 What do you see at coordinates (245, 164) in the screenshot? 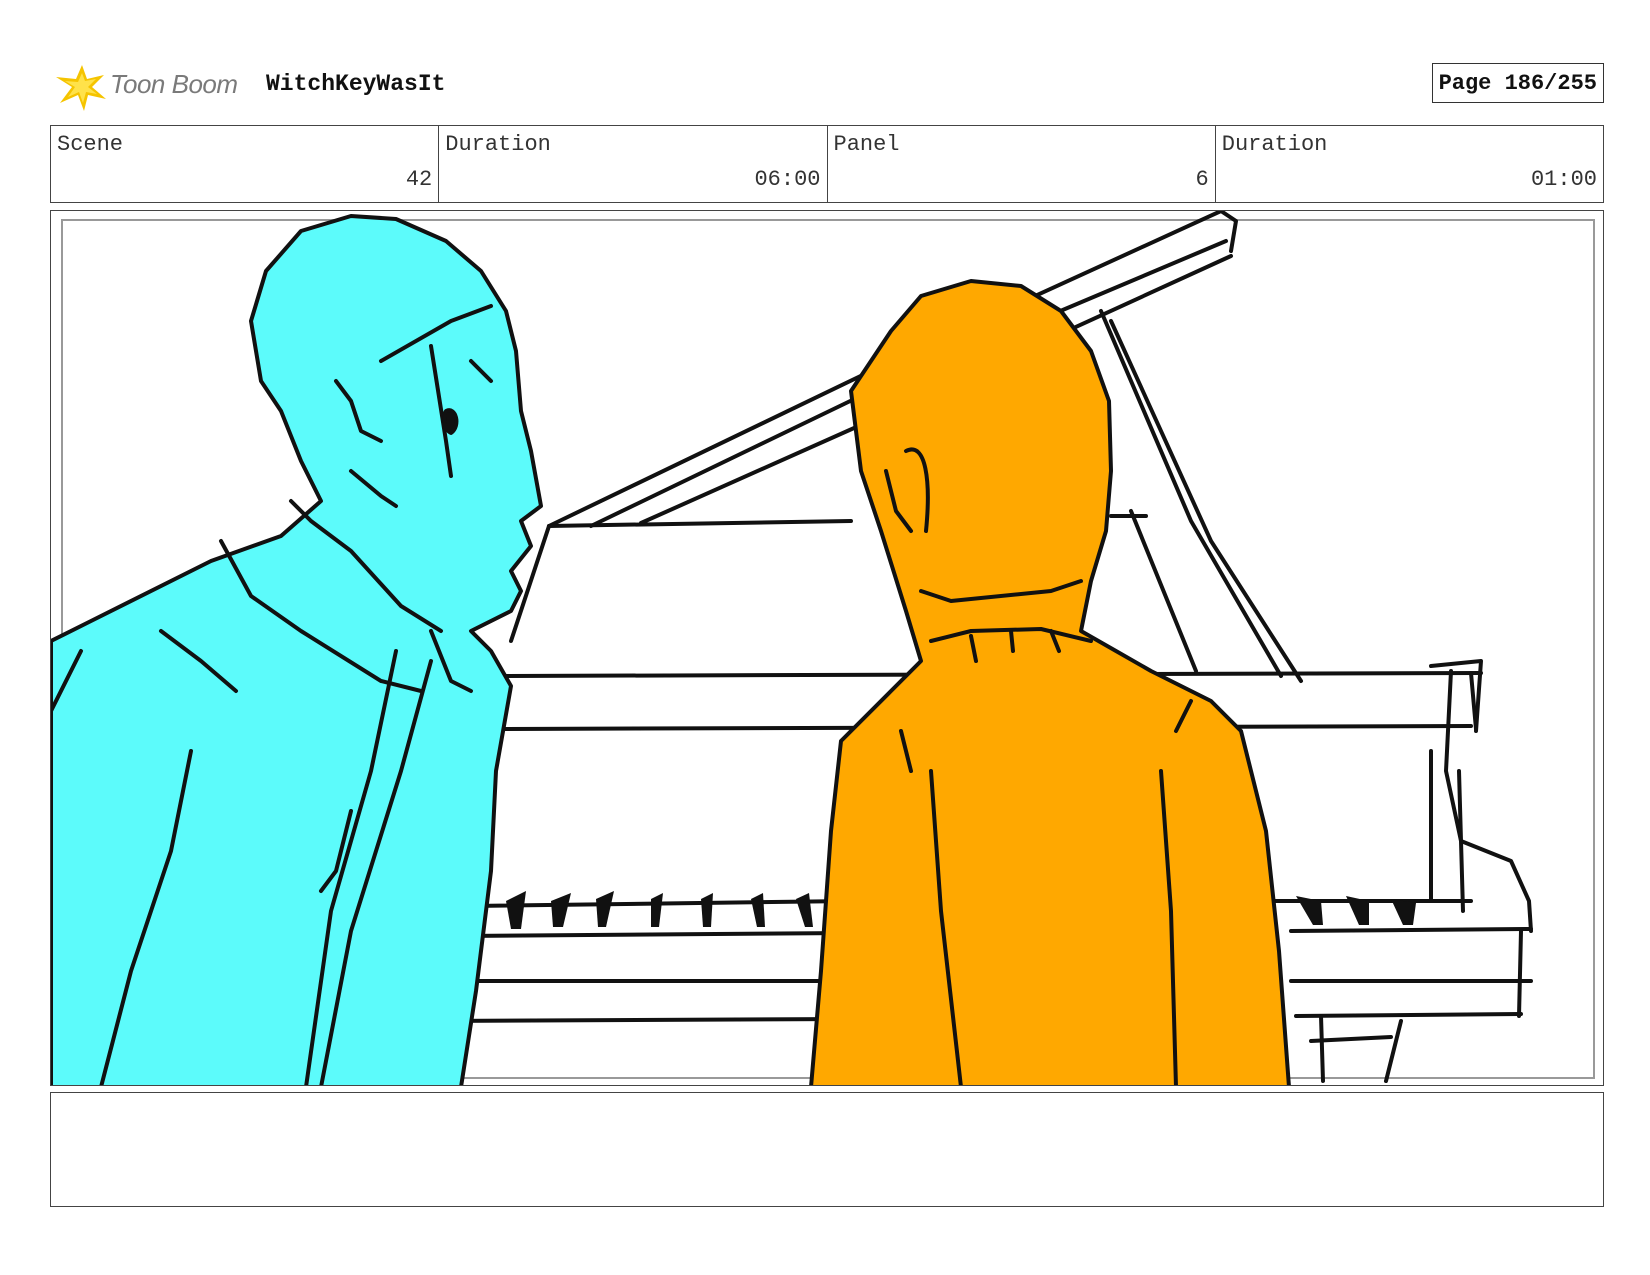
I see `scene-cell: Scene 42` at bounding box center [245, 164].